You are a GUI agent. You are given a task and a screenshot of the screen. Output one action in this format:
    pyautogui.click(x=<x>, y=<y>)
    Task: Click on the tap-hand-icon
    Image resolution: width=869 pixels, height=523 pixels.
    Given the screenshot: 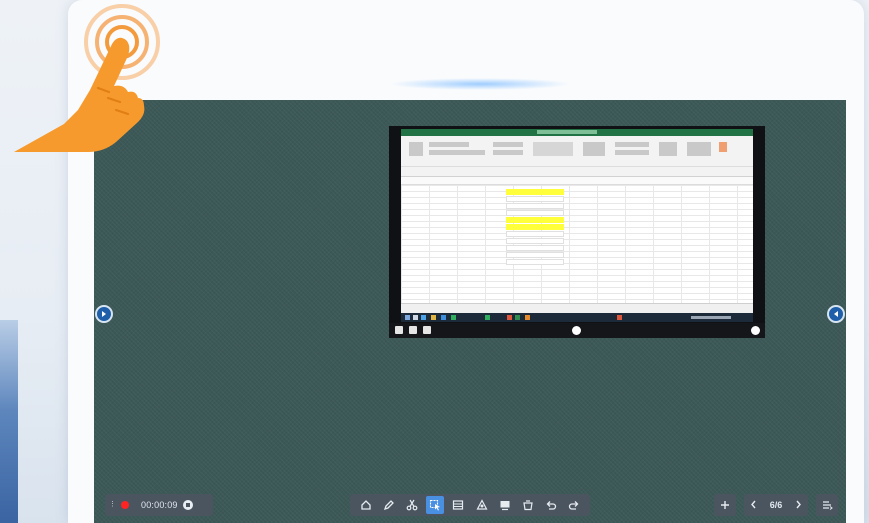 What is the action you would take?
    pyautogui.click(x=87, y=78)
    